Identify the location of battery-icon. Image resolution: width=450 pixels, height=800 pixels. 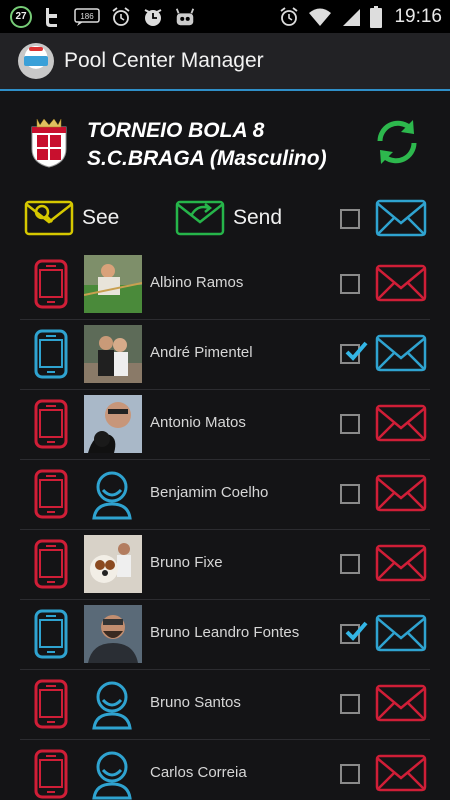
(376, 16).